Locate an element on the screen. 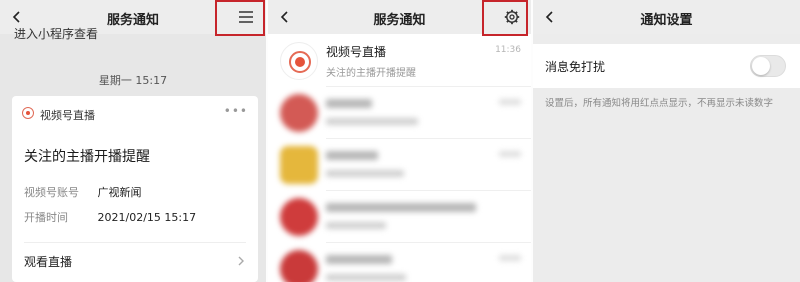  item-time: 11:36 is located at coordinates (508, 50).